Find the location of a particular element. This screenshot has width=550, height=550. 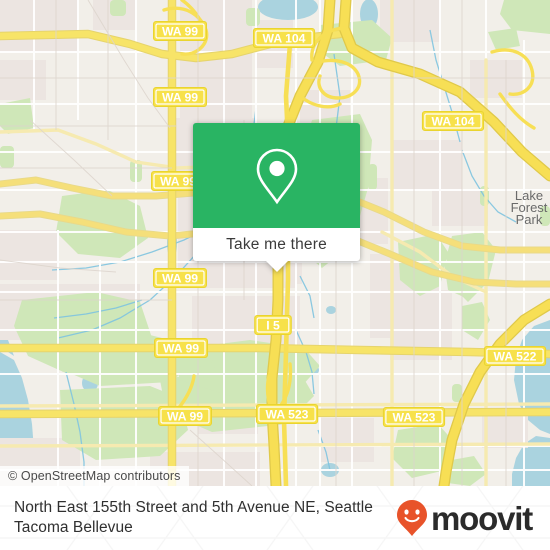

osm-attribution: © OpenStreetMap contributors is located at coordinates (94, 476).